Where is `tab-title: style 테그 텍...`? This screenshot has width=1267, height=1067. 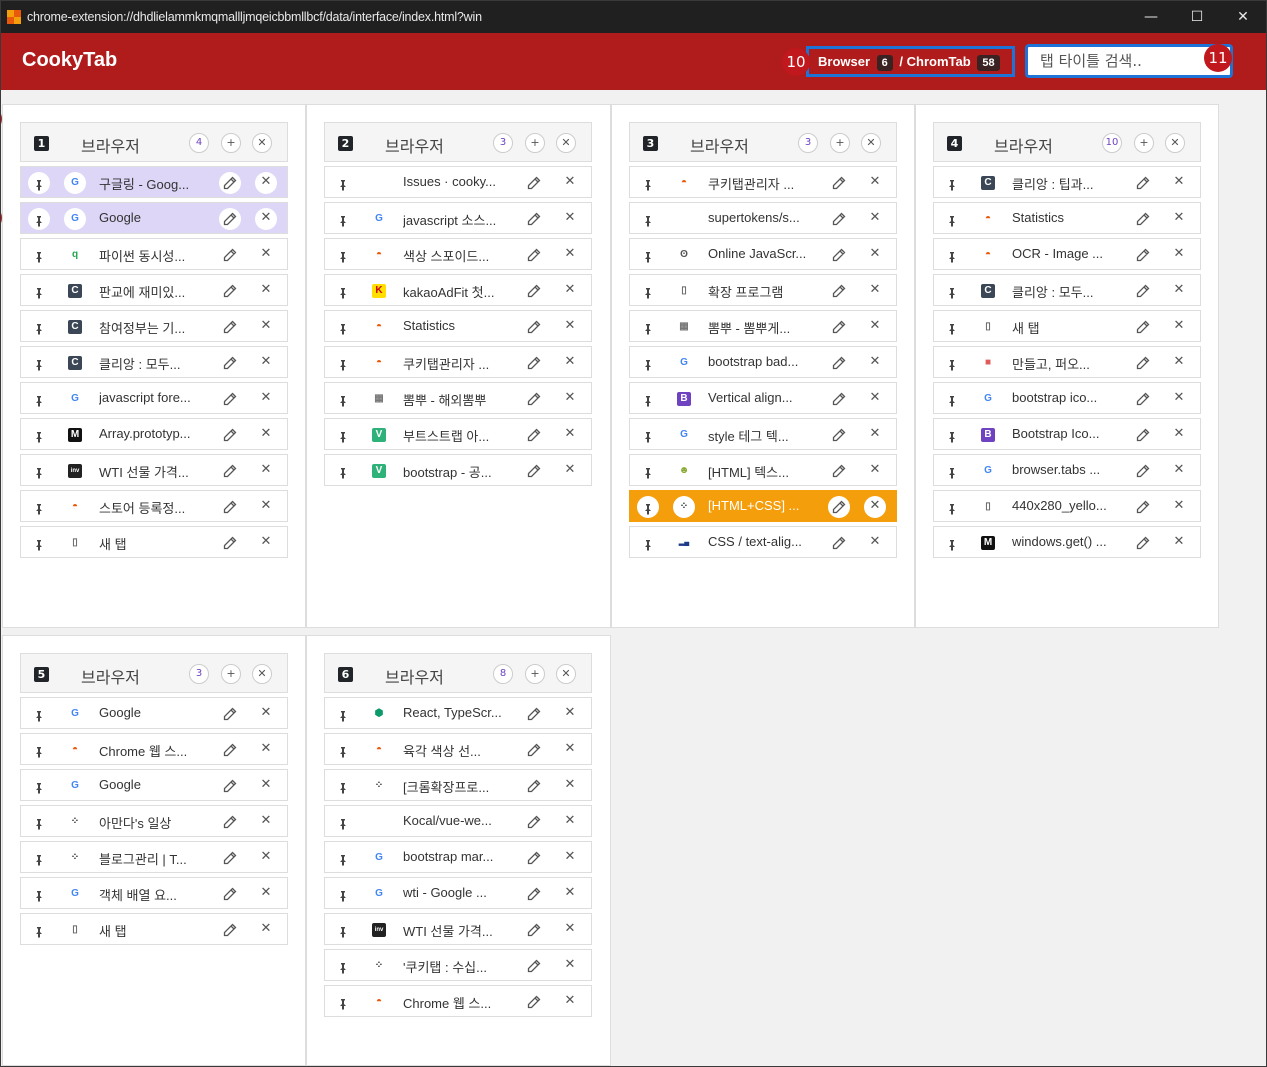
tab-title: style 테그 텍... is located at coordinates (763, 435).